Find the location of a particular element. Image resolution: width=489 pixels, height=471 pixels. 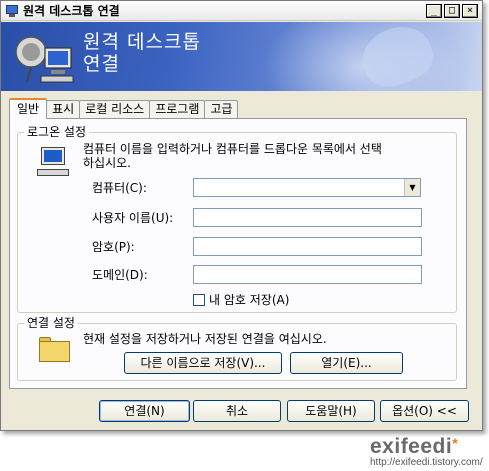

banner-title: 원격 데스크톱 연결 is located at coordinates (142, 53).